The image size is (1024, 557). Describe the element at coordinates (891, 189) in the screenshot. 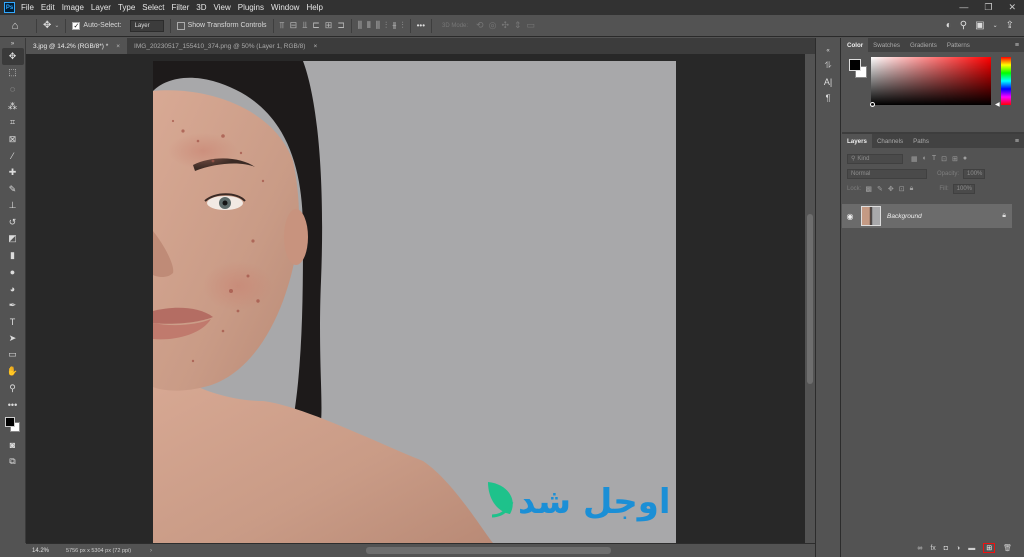

I see `lock-position-icon: ✥` at that location.